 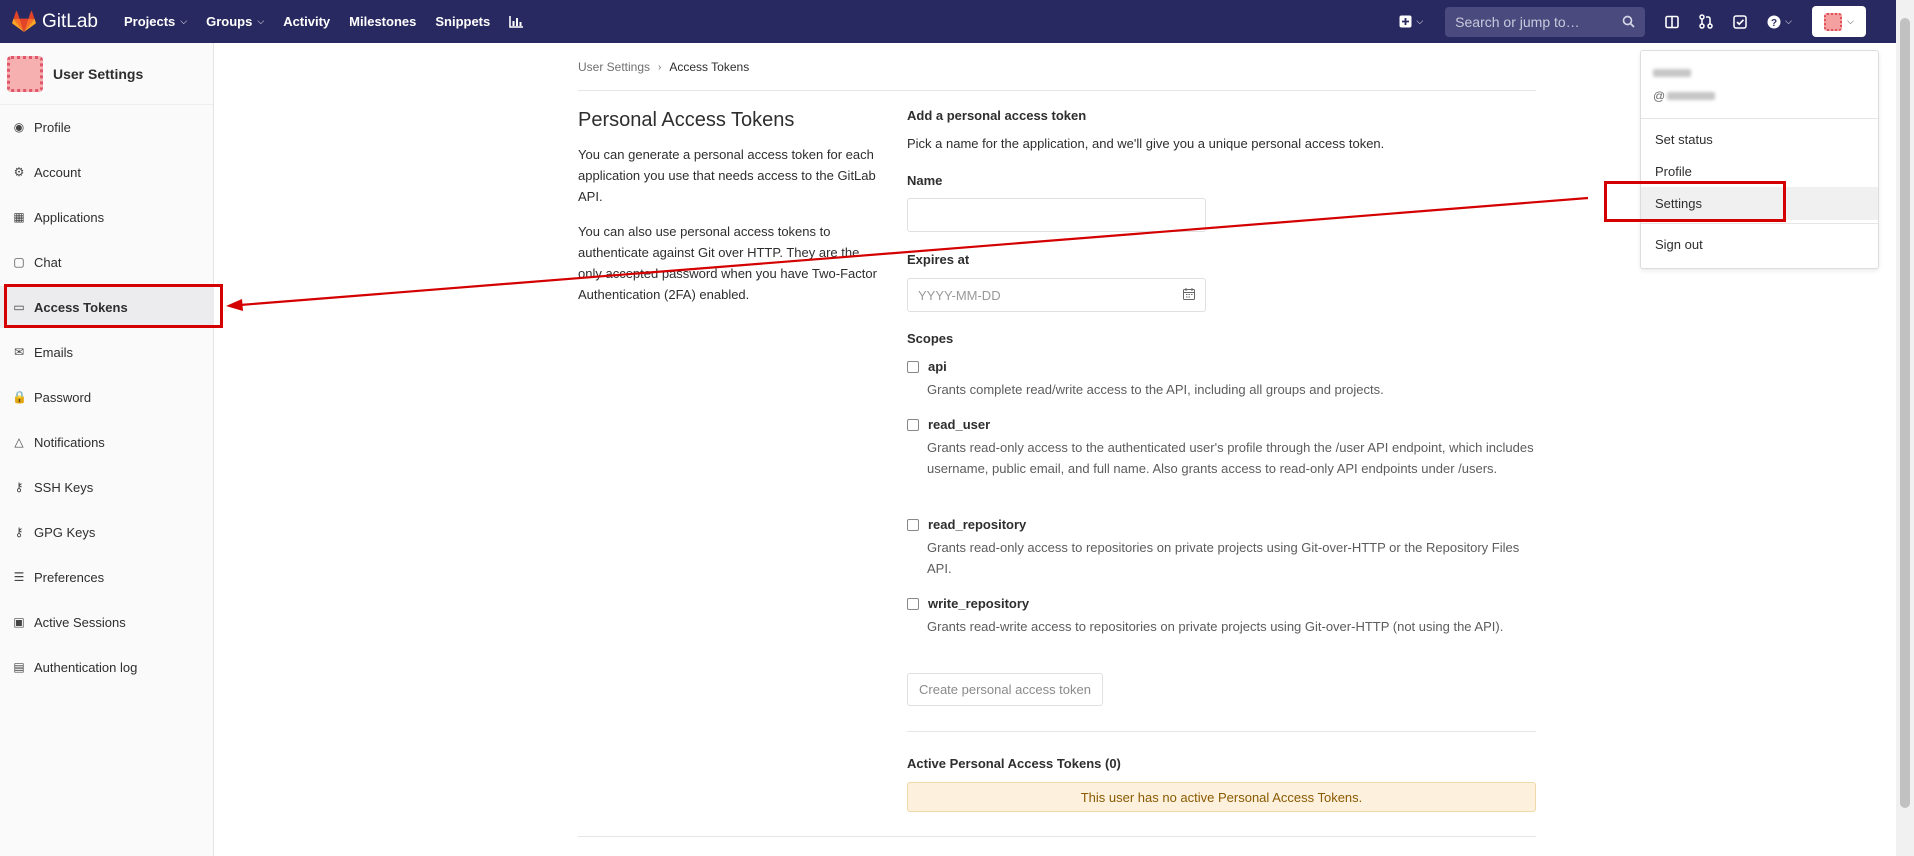 What do you see at coordinates (1672, 73) in the screenshot?
I see `blurred-username` at bounding box center [1672, 73].